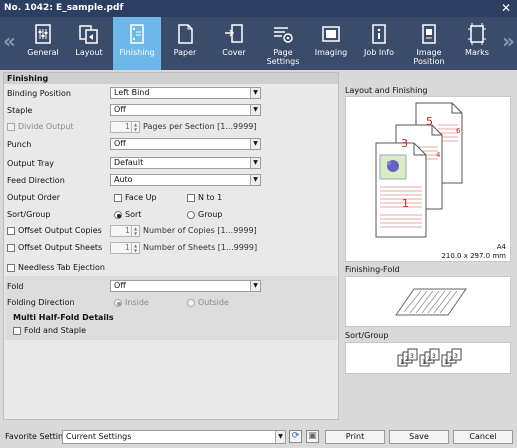  I want to click on prev-tabs-icon: «, so click(9, 41).